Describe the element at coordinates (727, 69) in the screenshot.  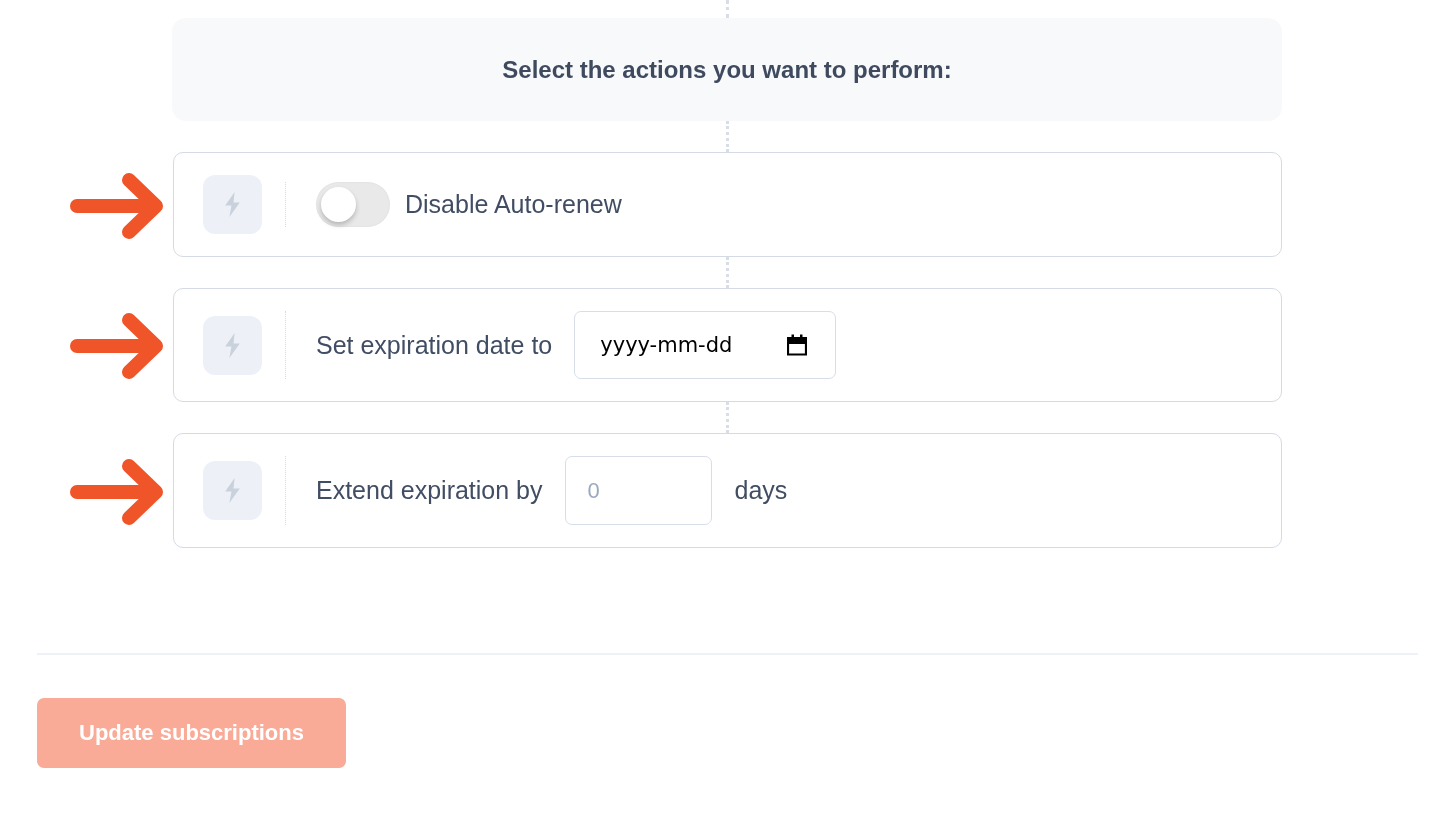
I see `instruction-heading: Select the actions you want to perform:` at that location.